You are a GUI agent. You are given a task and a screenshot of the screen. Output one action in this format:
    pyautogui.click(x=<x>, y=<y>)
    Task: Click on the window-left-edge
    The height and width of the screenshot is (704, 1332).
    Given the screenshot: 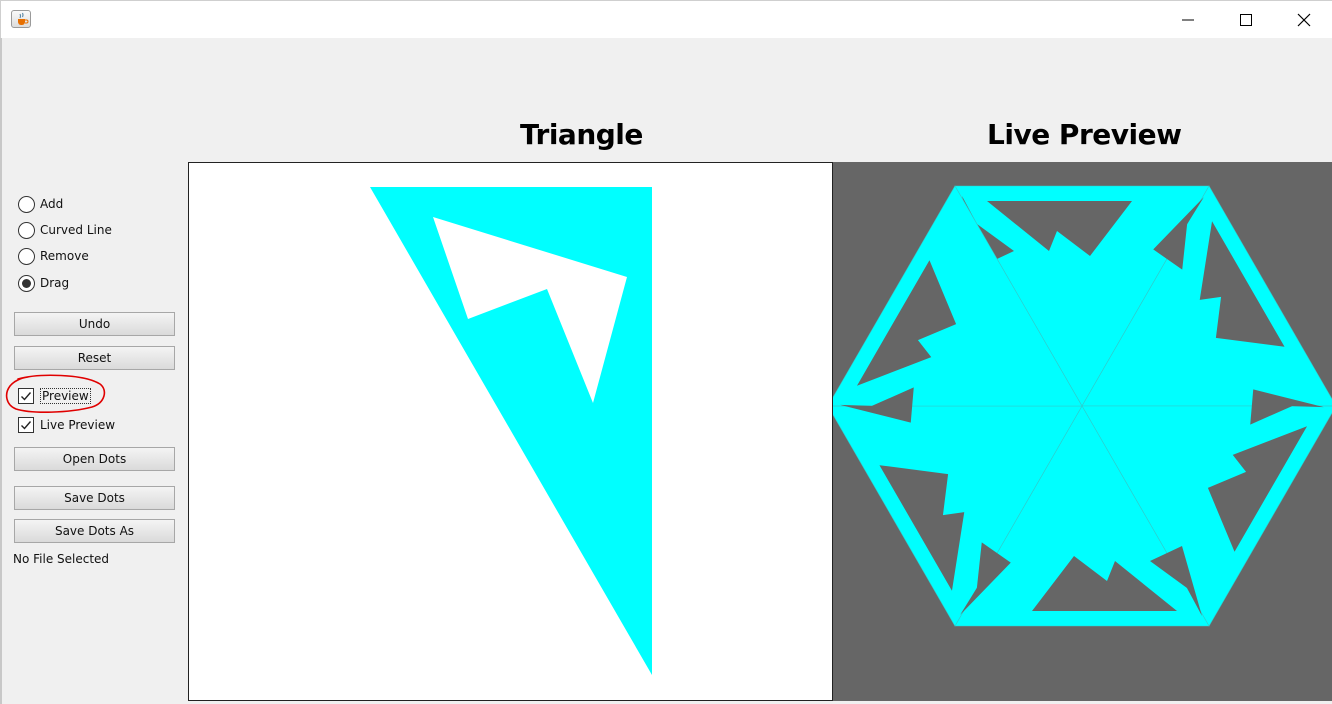 What is the action you would take?
    pyautogui.click(x=1, y=371)
    